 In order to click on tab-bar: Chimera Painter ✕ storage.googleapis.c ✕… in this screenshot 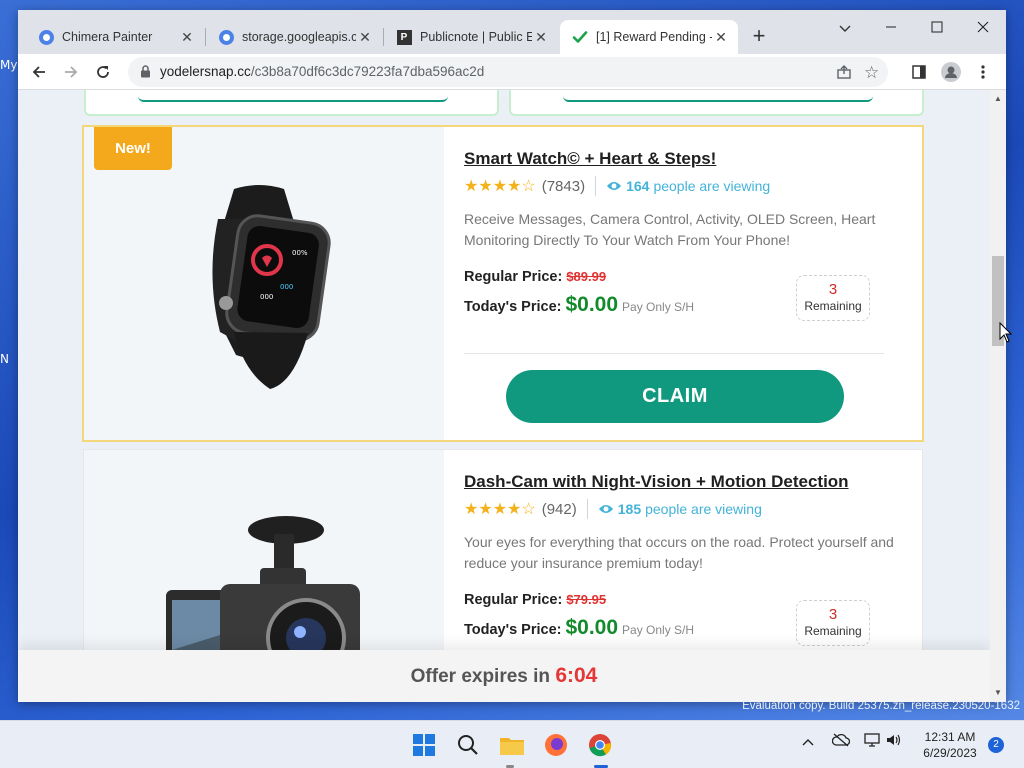, I will do `click(512, 32)`.